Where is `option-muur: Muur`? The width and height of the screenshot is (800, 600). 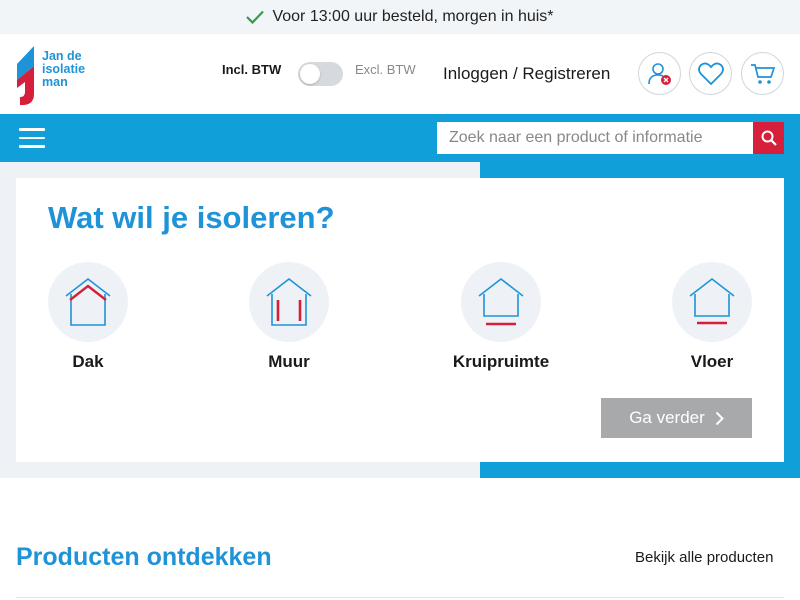
option-muur: Muur is located at coordinates (289, 317).